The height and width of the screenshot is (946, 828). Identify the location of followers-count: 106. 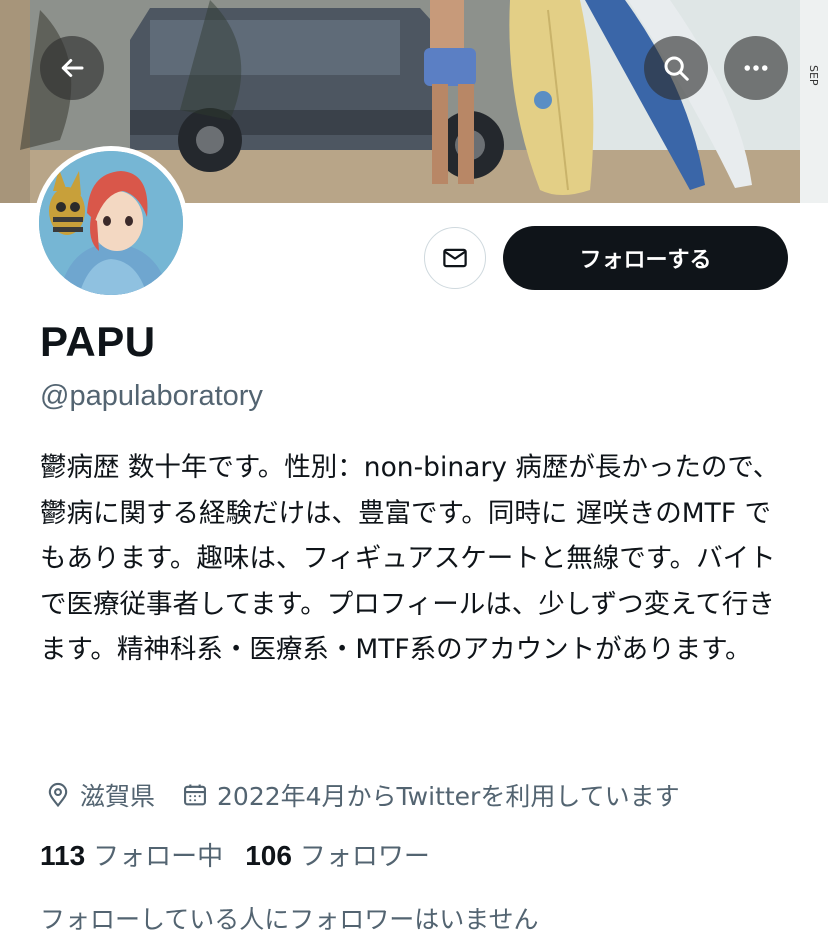
(268, 855).